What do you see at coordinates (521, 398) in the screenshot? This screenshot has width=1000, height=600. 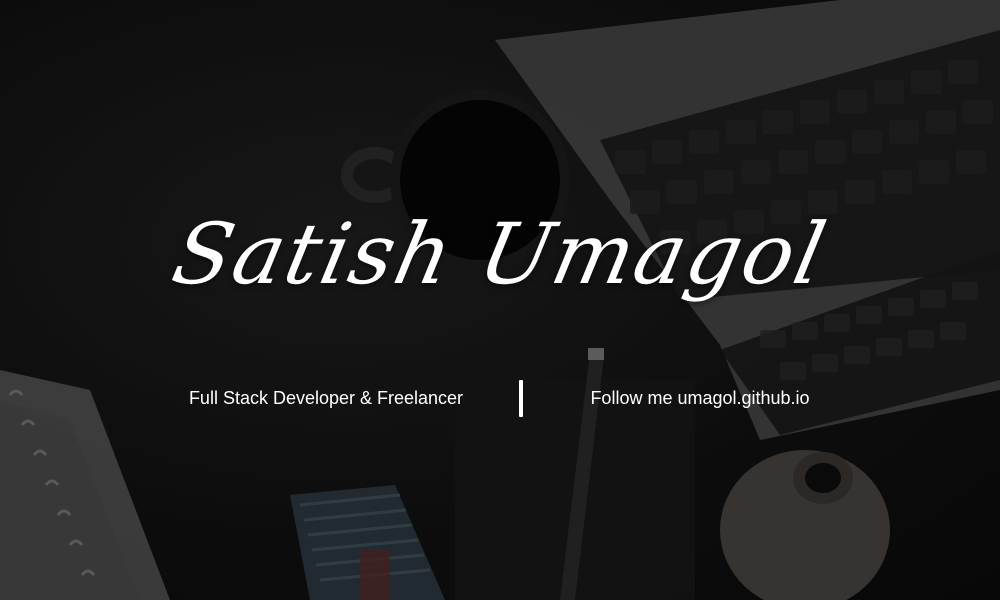 I see `divider-bar` at bounding box center [521, 398].